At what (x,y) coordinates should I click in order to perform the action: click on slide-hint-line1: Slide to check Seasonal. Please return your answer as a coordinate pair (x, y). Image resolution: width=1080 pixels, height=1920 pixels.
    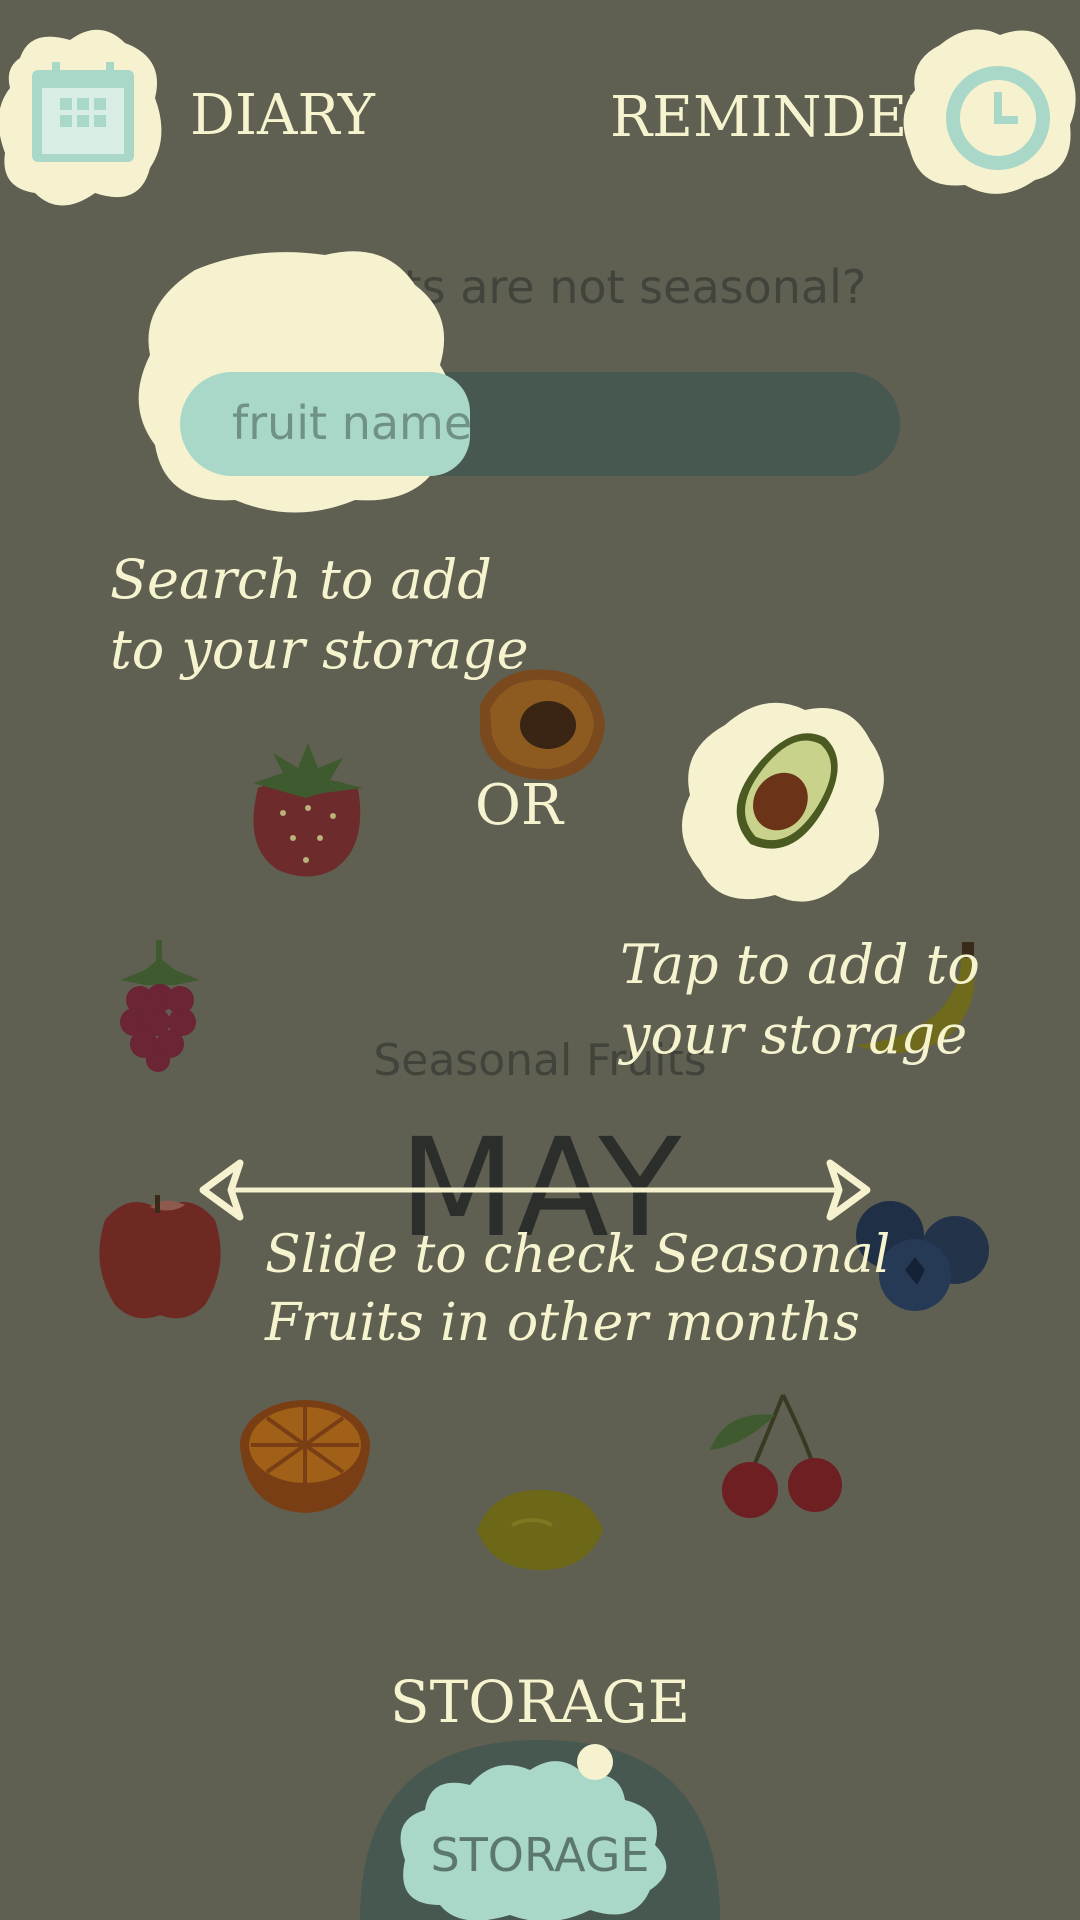
    Looking at the image, I should click on (578, 1255).